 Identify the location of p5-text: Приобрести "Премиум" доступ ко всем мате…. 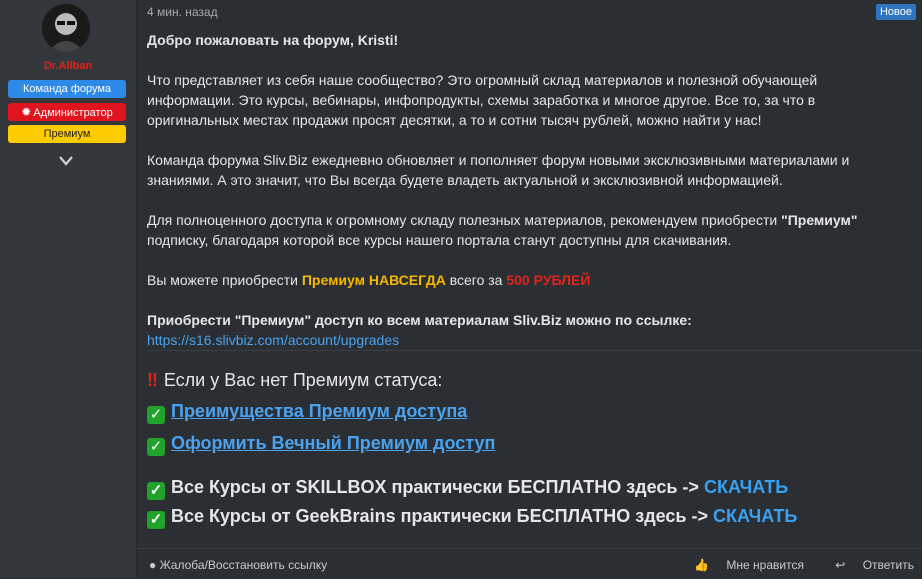
(419, 320).